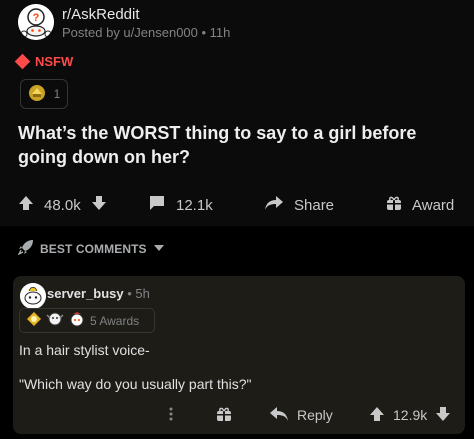 Image resolution: width=474 pixels, height=439 pixels. Describe the element at coordinates (274, 205) in the screenshot. I see `share-icon` at that location.